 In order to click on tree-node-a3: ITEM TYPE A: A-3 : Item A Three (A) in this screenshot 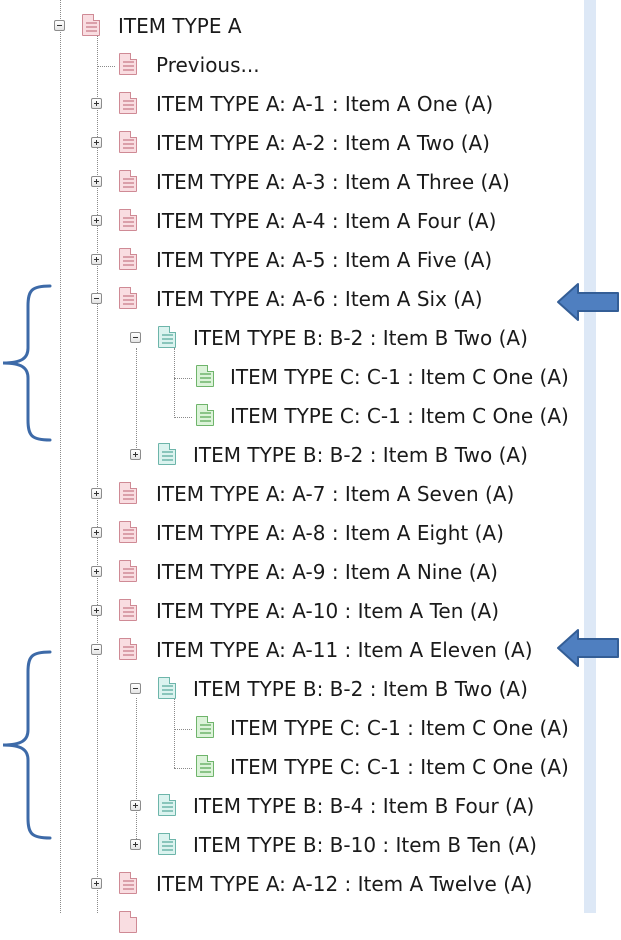, I will do `click(326, 182)`.